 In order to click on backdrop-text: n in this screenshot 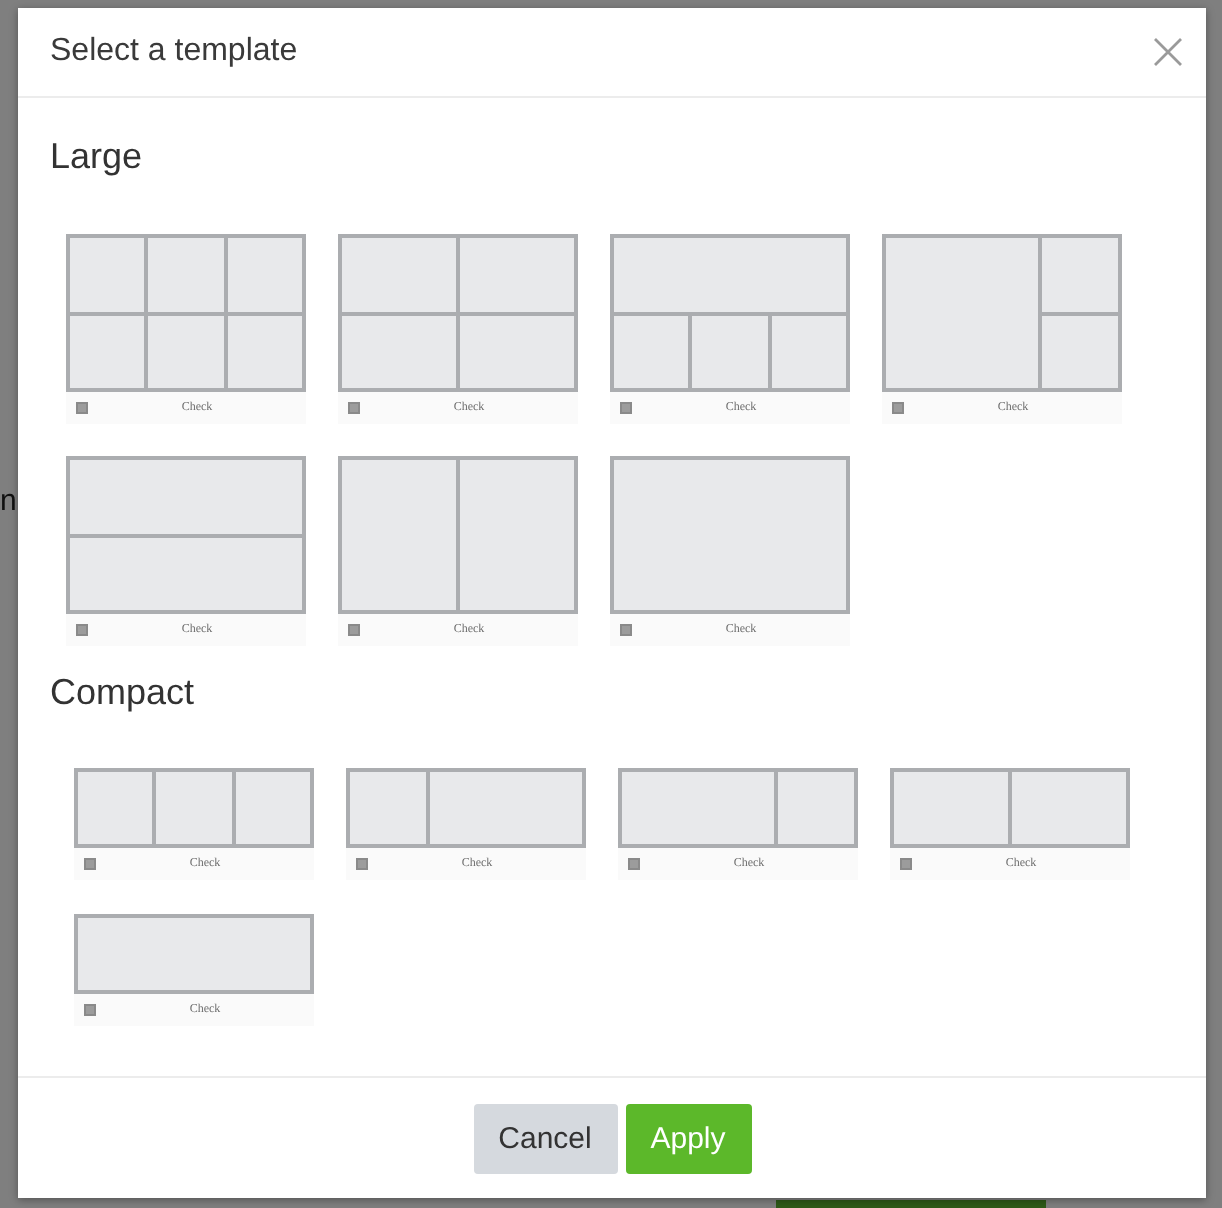, I will do `click(8, 502)`.